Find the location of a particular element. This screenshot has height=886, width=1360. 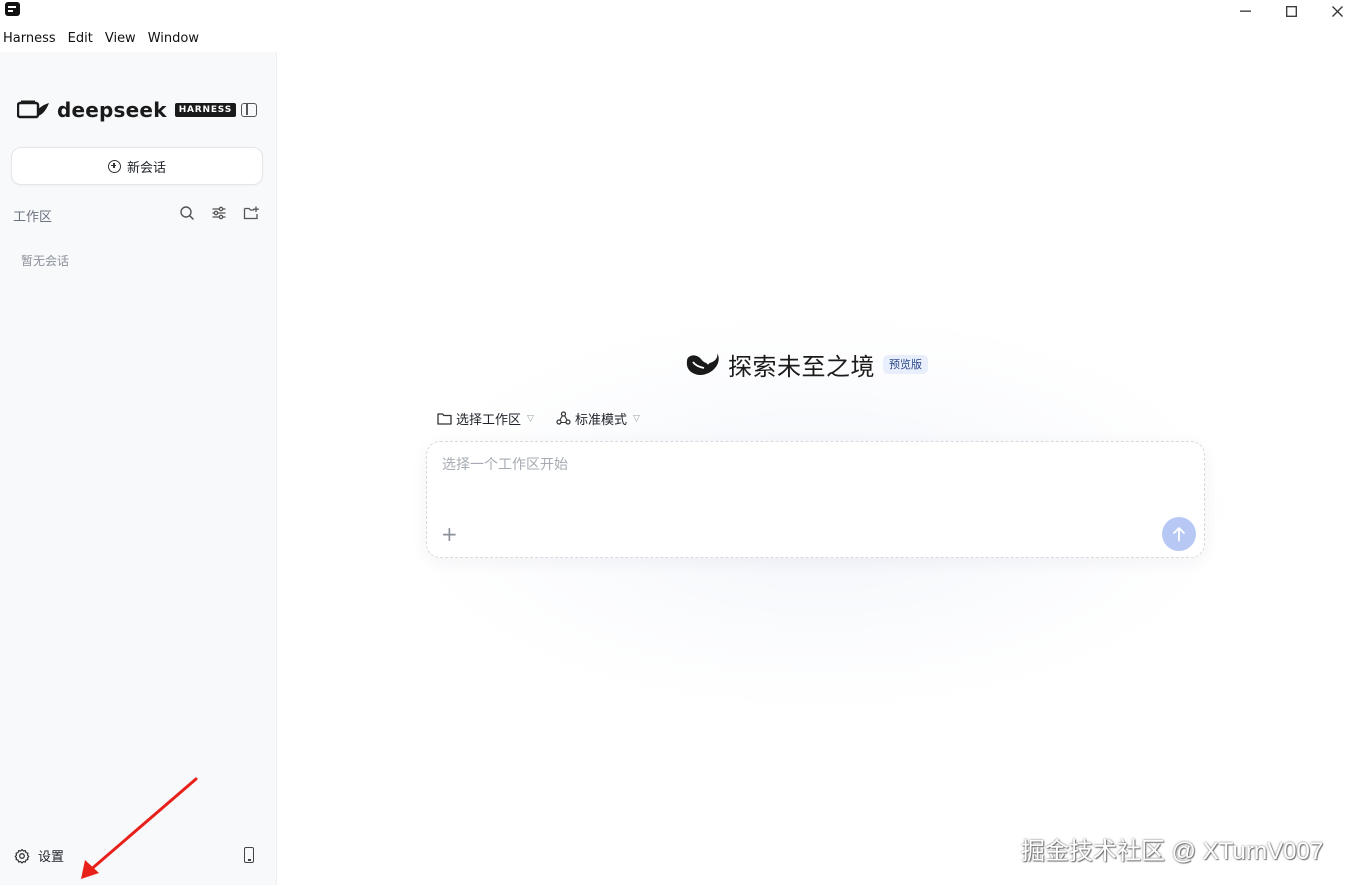

mode-select-label: 标准模式 is located at coordinates (600, 420).